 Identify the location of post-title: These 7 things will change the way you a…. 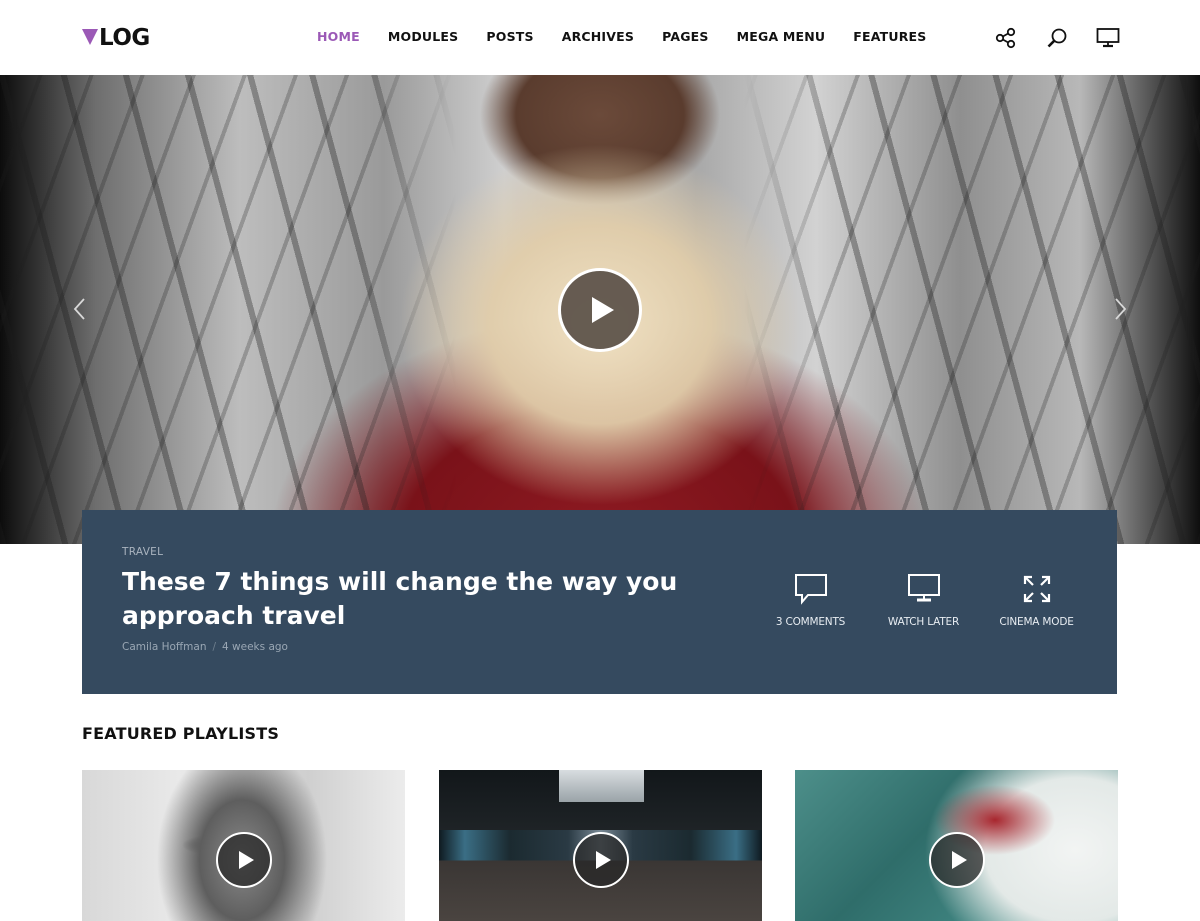
(402, 599).